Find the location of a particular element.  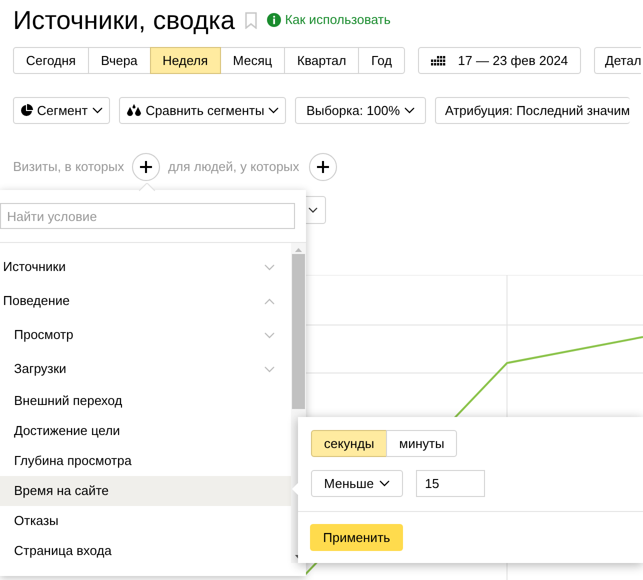

search-field: Найти условие is located at coordinates (147, 216).